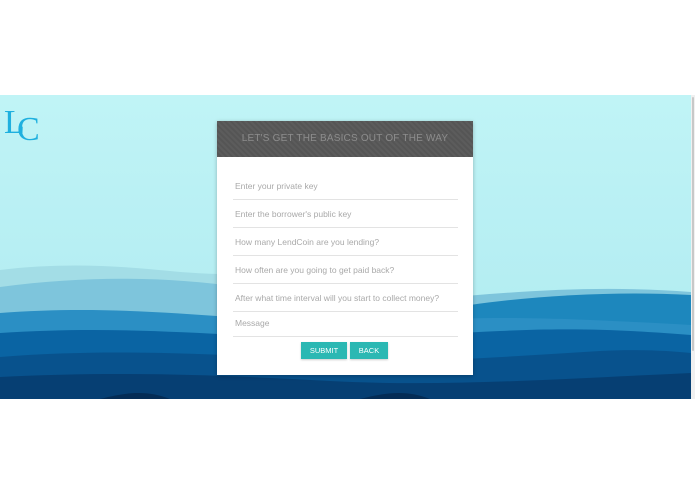 The height and width of the screenshot is (494, 695). Describe the element at coordinates (693, 224) in the screenshot. I see `scrollbar-thumb` at that location.